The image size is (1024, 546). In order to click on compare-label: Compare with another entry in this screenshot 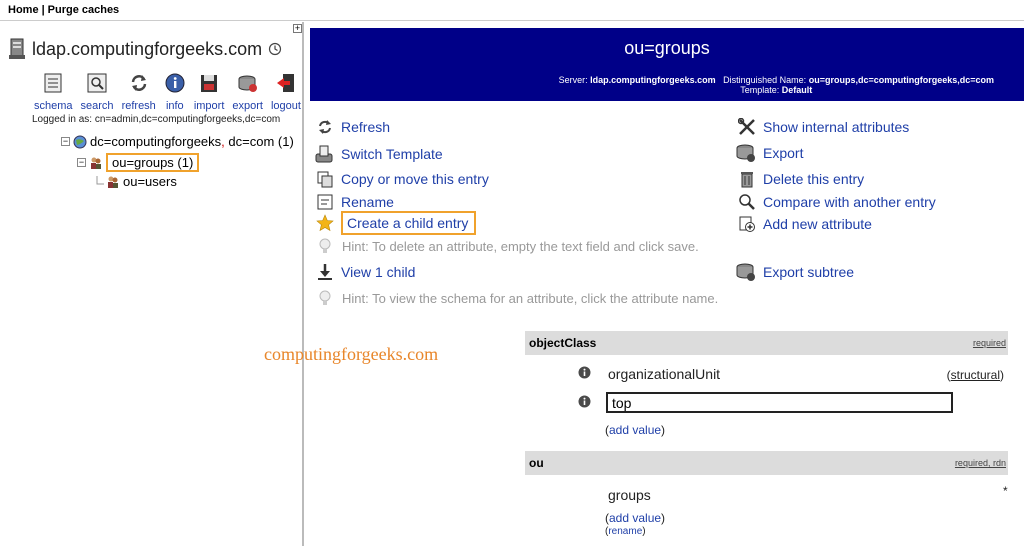, I will do `click(849, 202)`.